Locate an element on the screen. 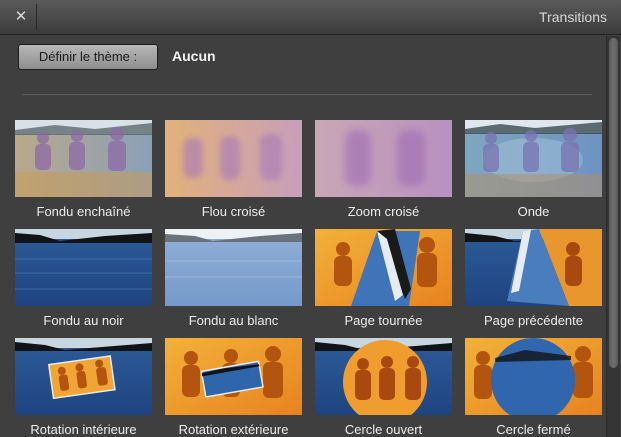 Image resolution: width=621 pixels, height=437 pixels. close-button: ✕ is located at coordinates (21, 17).